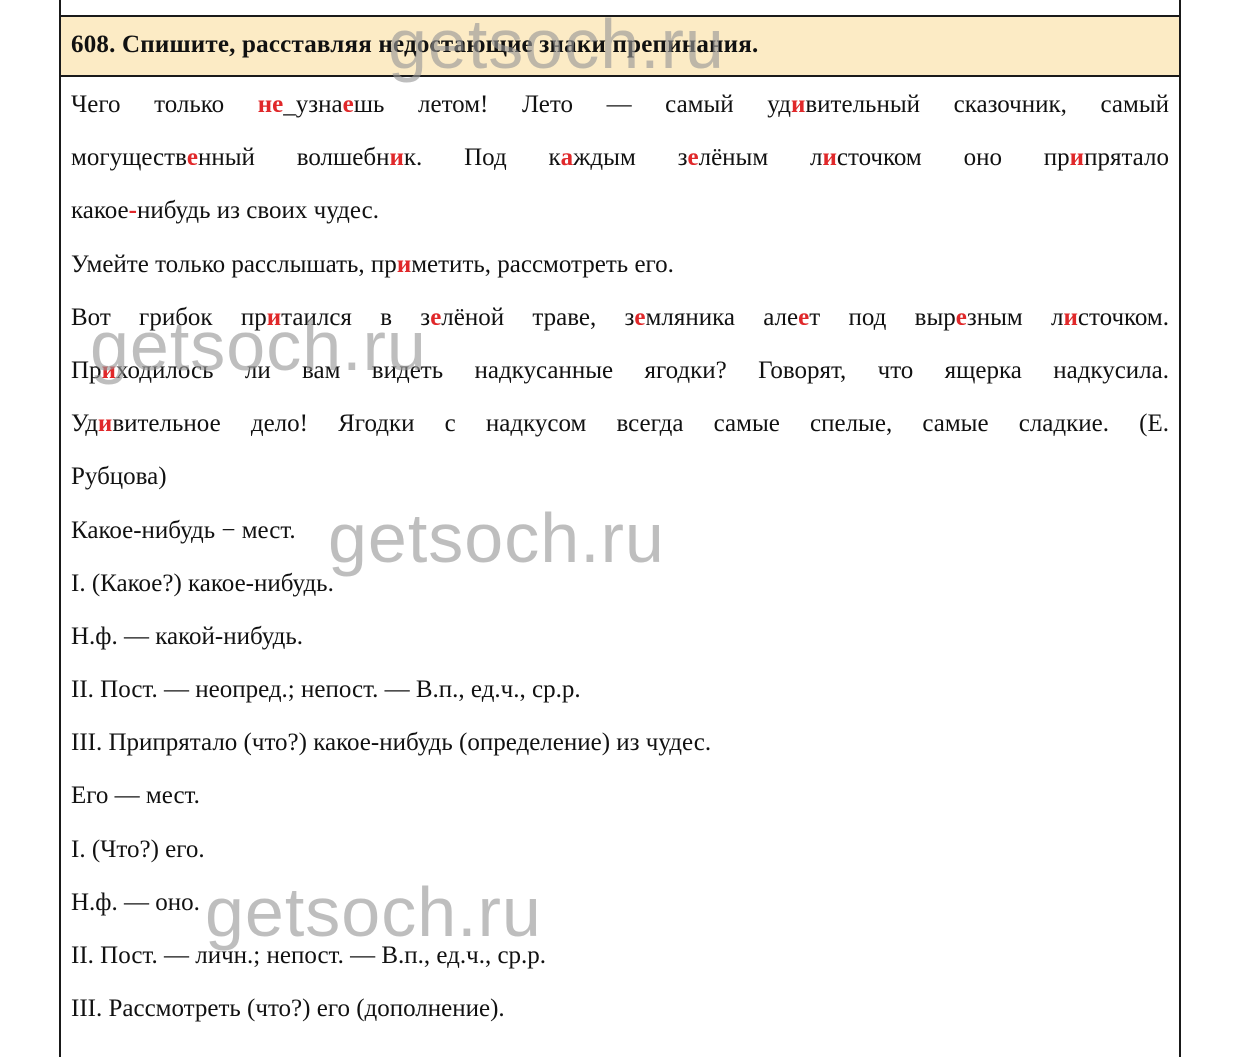 The image size is (1243, 1057). I want to click on text-segment: ждым з, so click(630, 158).